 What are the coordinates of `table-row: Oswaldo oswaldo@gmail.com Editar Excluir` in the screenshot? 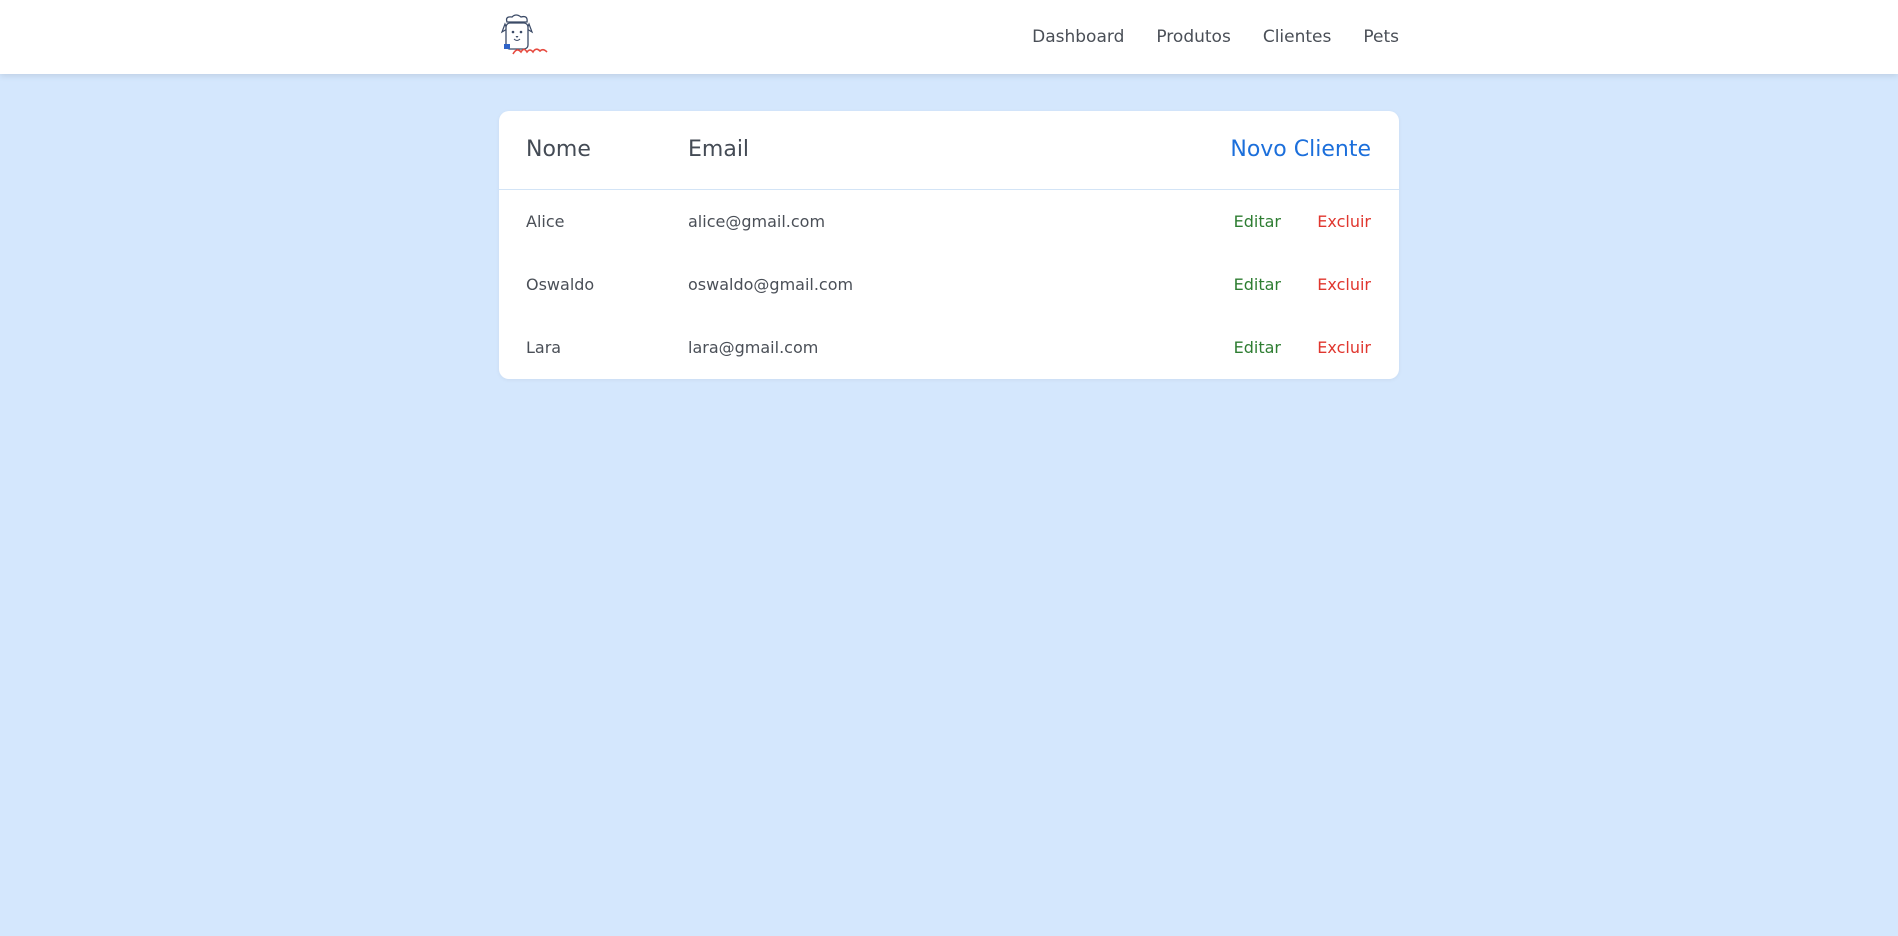 It's located at (949, 284).